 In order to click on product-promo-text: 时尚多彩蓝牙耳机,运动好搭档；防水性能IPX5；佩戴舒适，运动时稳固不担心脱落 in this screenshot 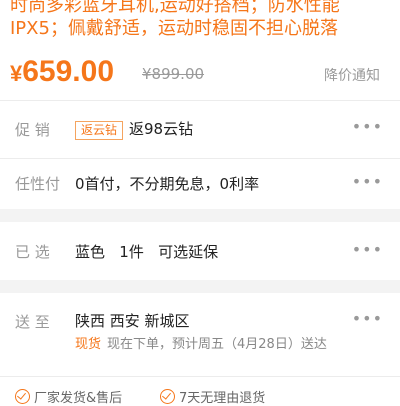, I will do `click(175, 19)`.